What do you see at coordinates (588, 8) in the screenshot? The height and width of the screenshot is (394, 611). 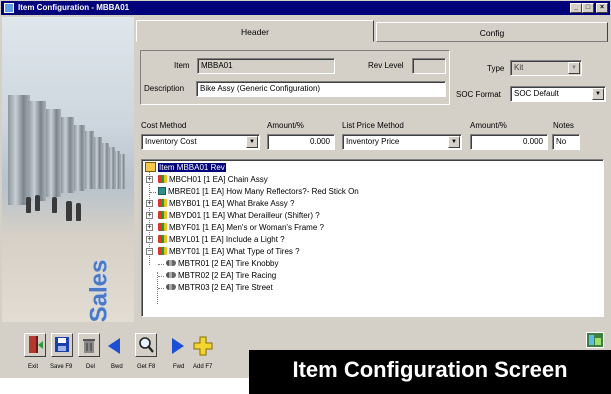 I see `maximize-button: □` at bounding box center [588, 8].